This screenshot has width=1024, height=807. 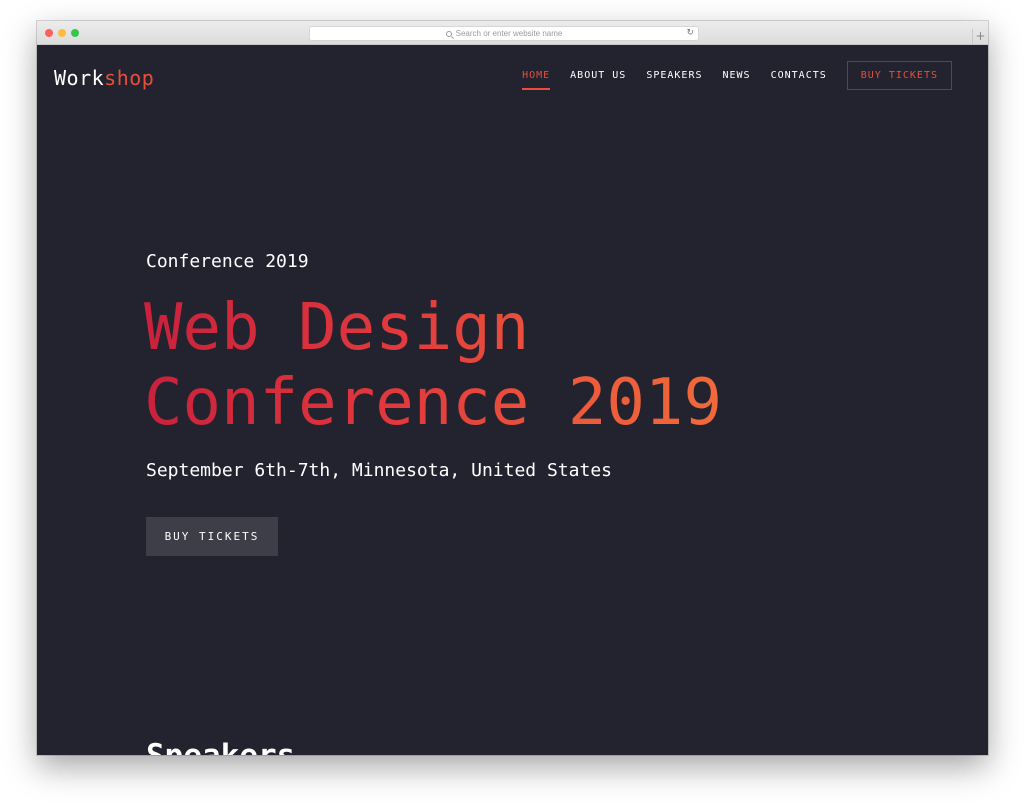 I want to click on close-window-icon, so click(x=49, y=33).